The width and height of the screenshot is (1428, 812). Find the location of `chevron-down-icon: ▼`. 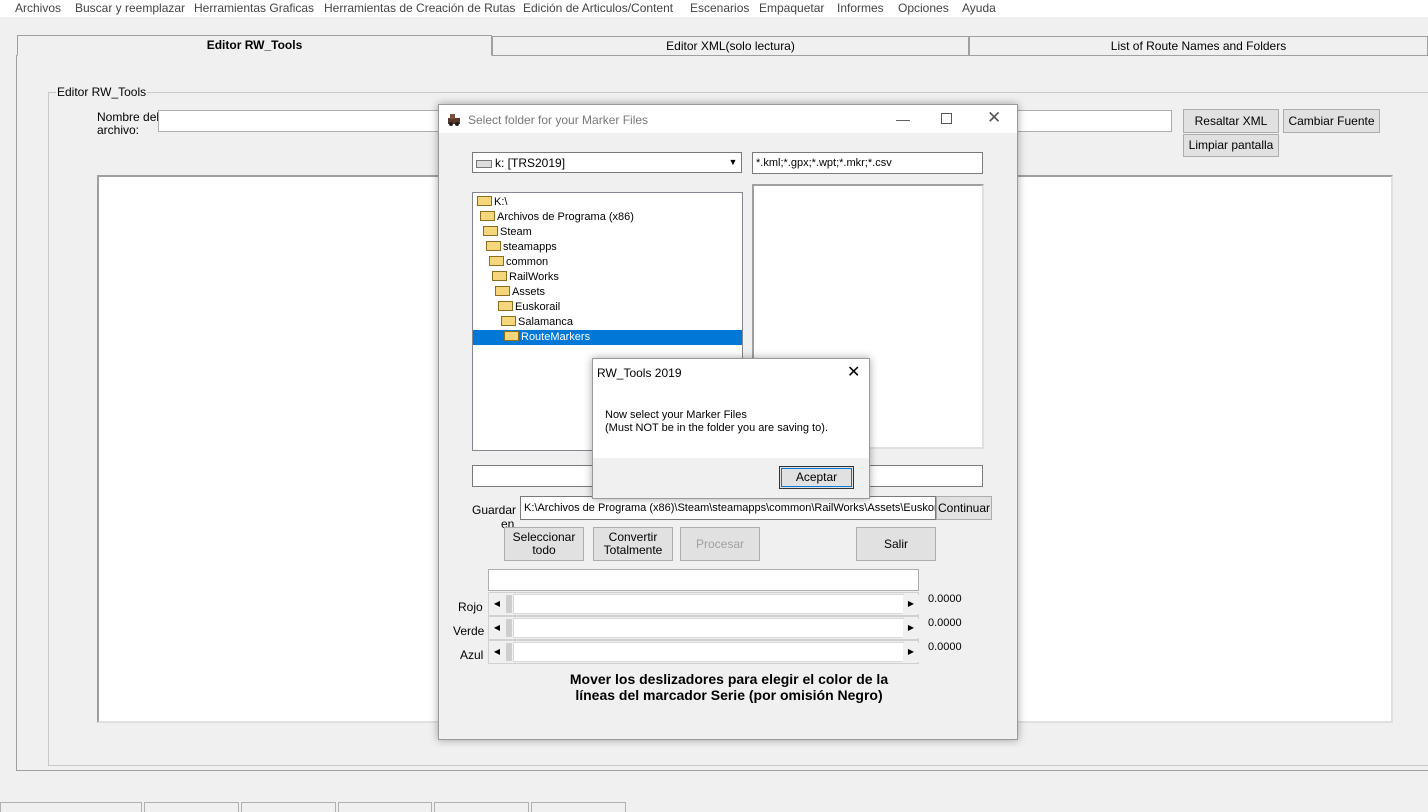

chevron-down-icon: ▼ is located at coordinates (733, 162).